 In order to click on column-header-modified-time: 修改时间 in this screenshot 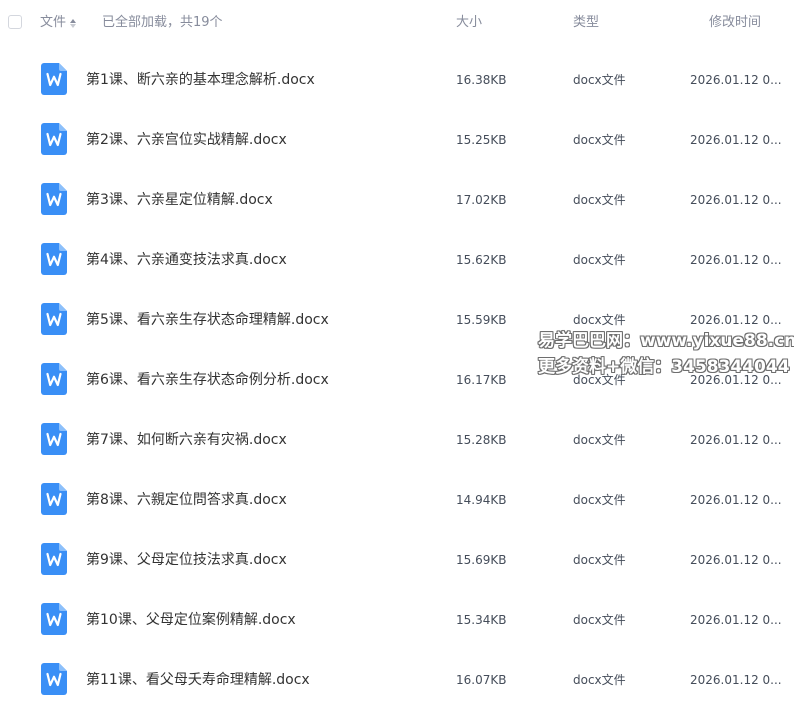, I will do `click(735, 23)`.